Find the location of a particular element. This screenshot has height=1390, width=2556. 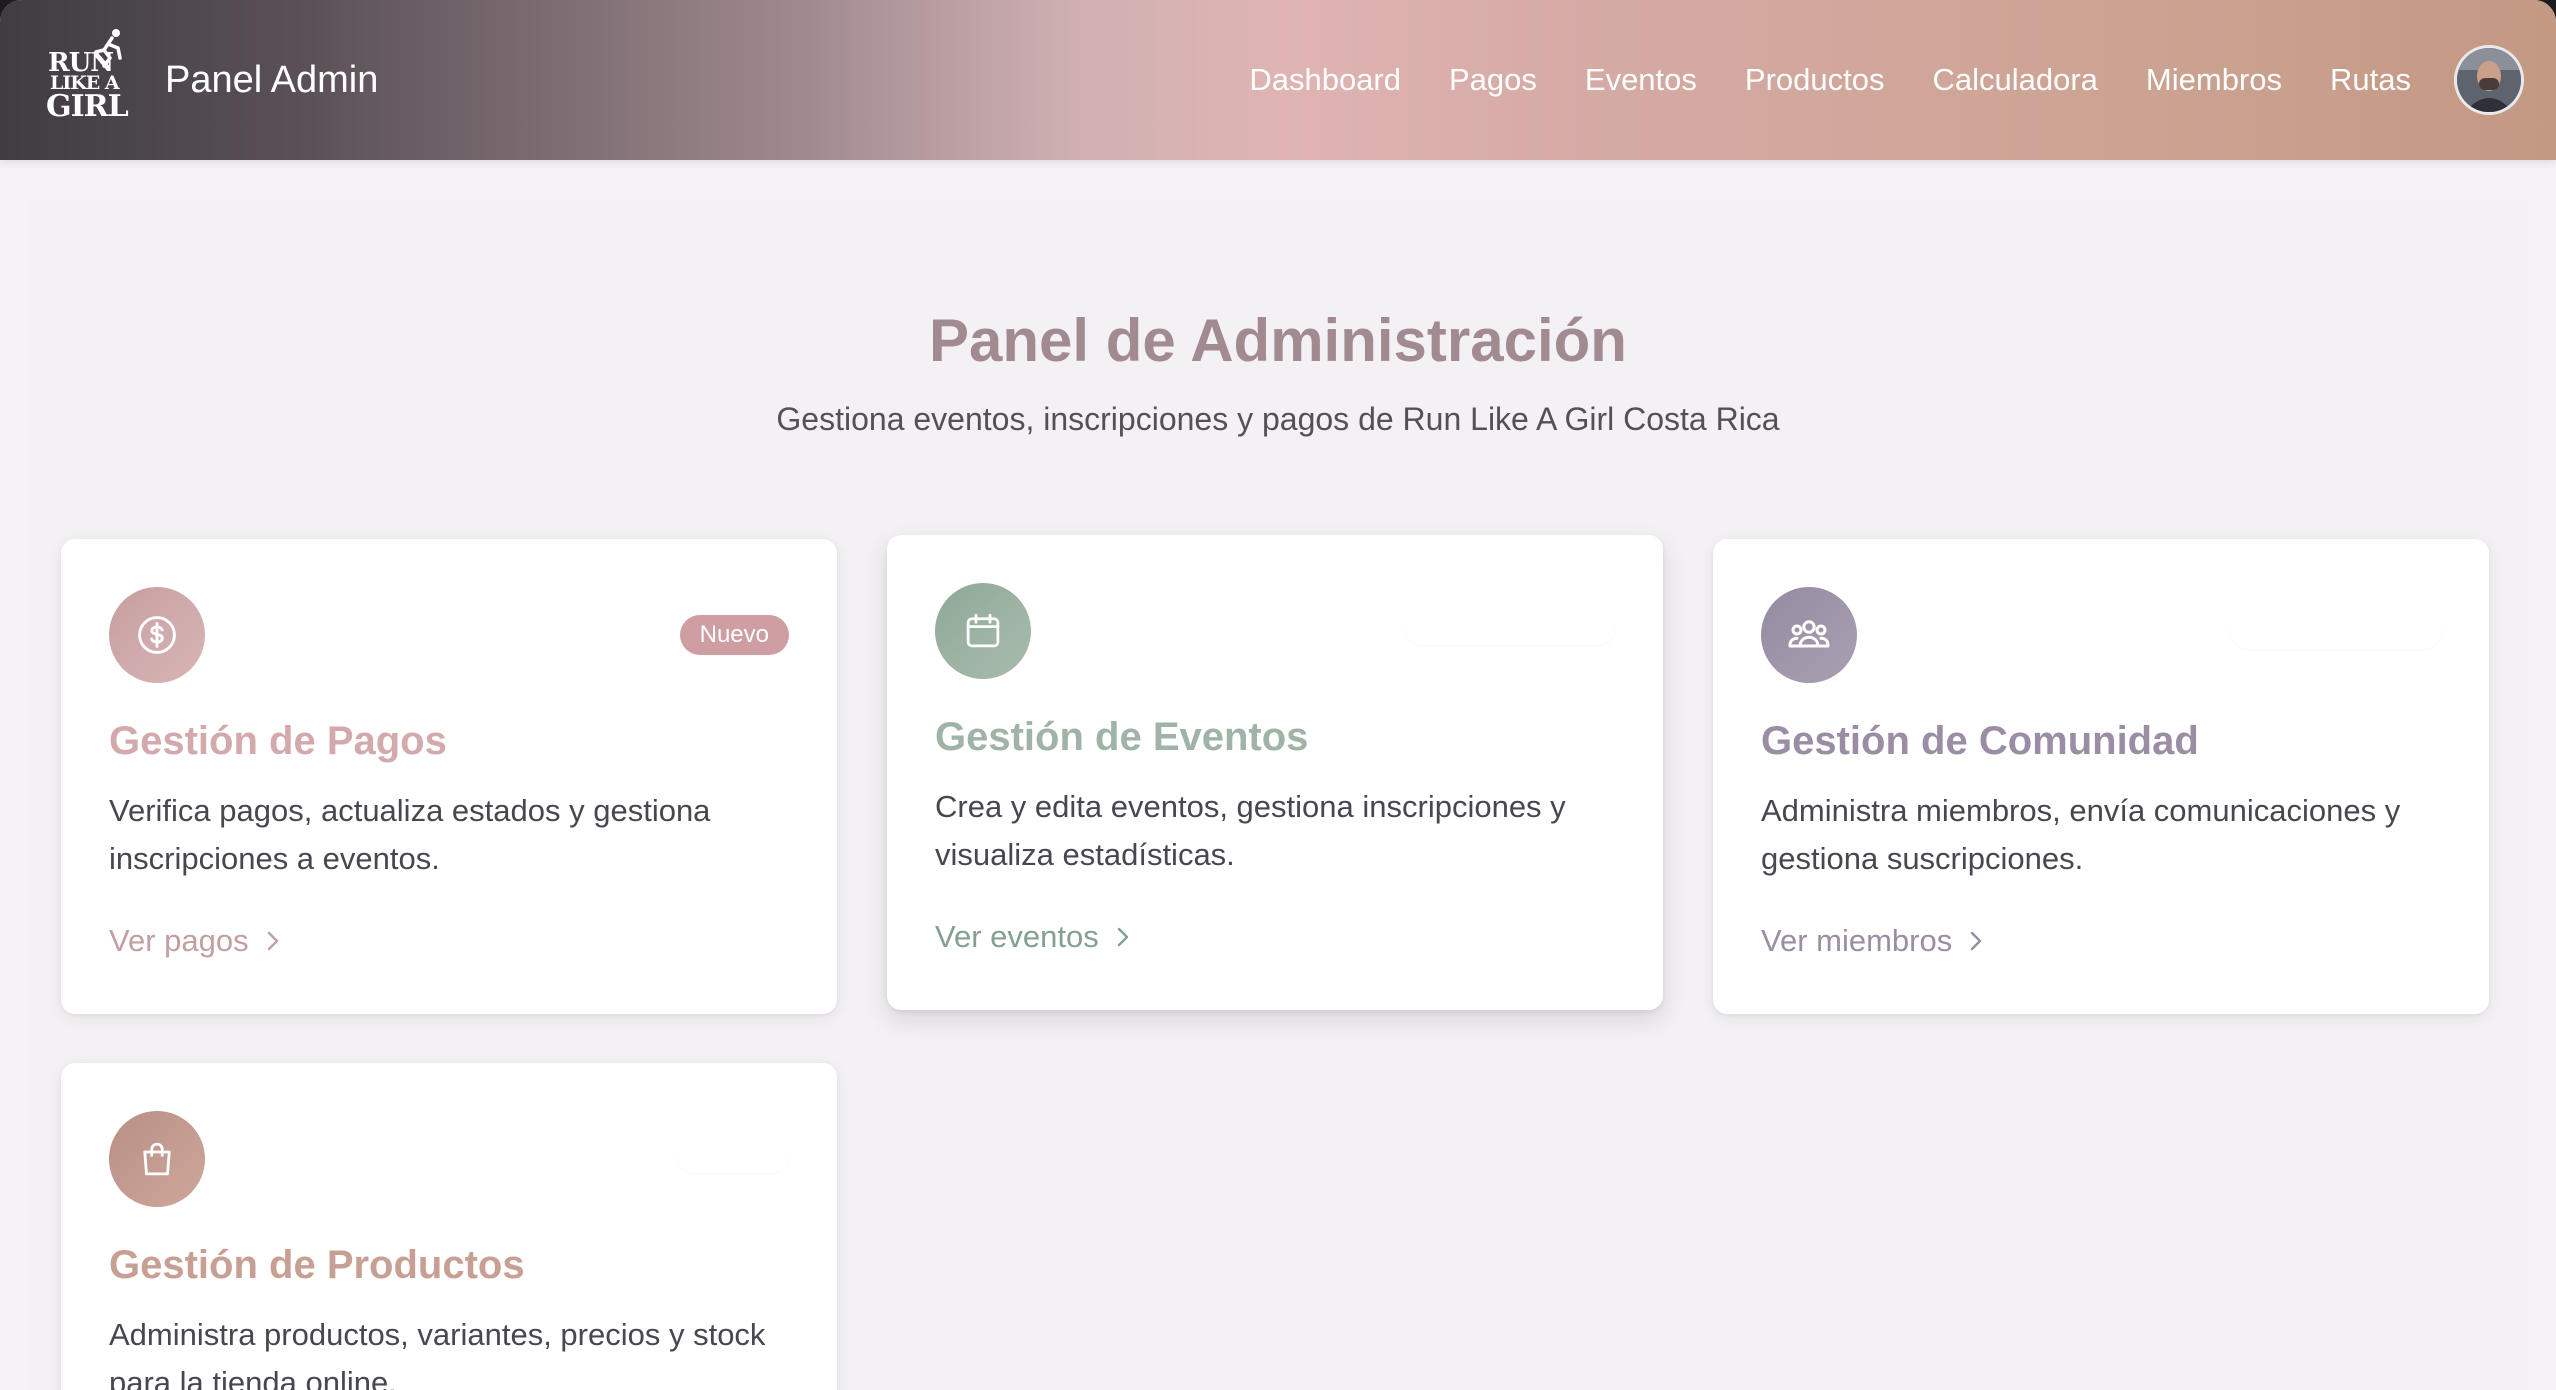

ver-eventos-link: Ver eventos is located at coordinates (1033, 937).